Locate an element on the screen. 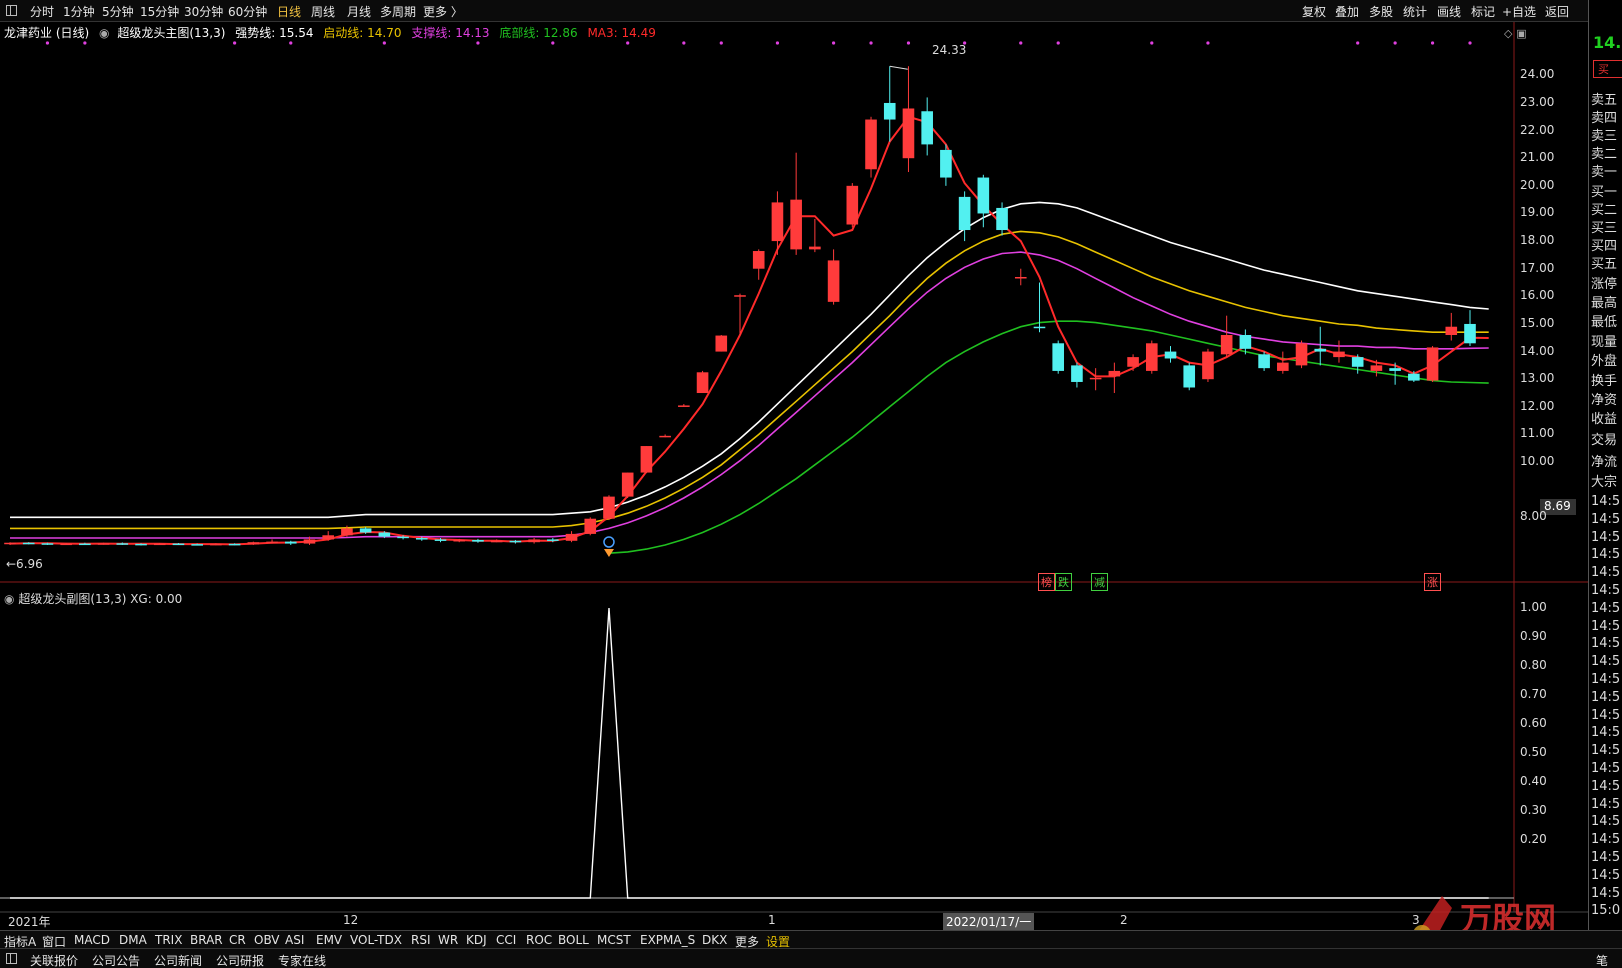 This screenshot has width=1622, height=968. y-tick-label: 12.00 is located at coordinates (1537, 405).